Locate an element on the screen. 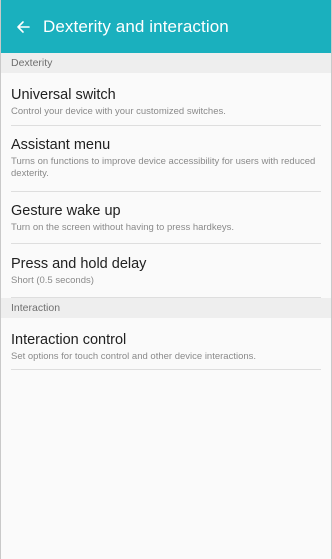 The height and width of the screenshot is (559, 332). section-header-interaction: Interaction is located at coordinates (166, 308).